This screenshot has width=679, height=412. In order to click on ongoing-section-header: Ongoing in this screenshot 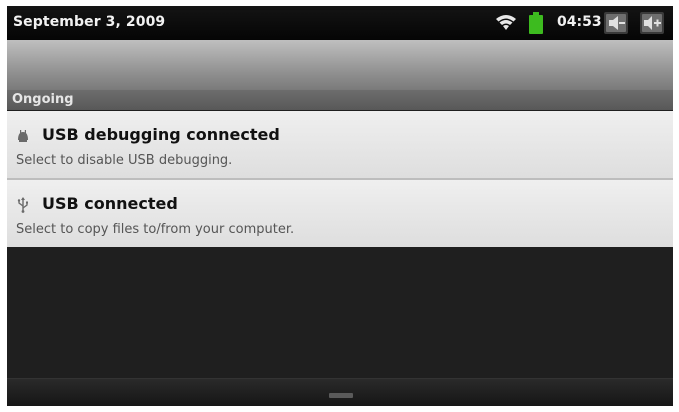, I will do `click(340, 100)`.